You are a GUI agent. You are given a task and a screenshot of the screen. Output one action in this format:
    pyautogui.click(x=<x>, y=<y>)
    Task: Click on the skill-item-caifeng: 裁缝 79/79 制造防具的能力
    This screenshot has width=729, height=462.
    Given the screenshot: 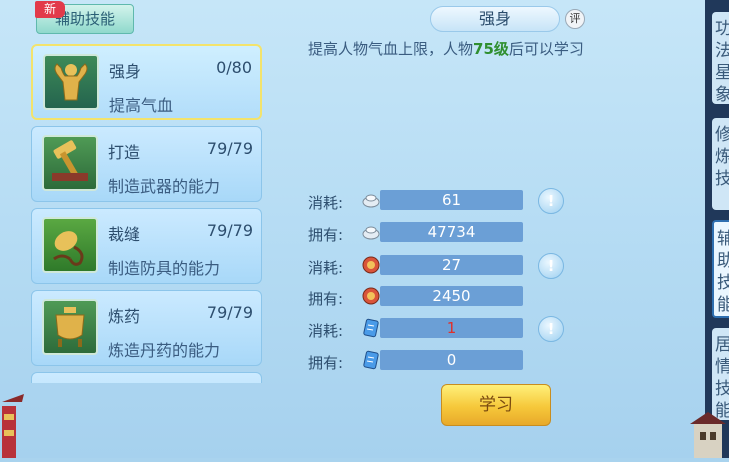 What is the action you would take?
    pyautogui.click(x=146, y=246)
    